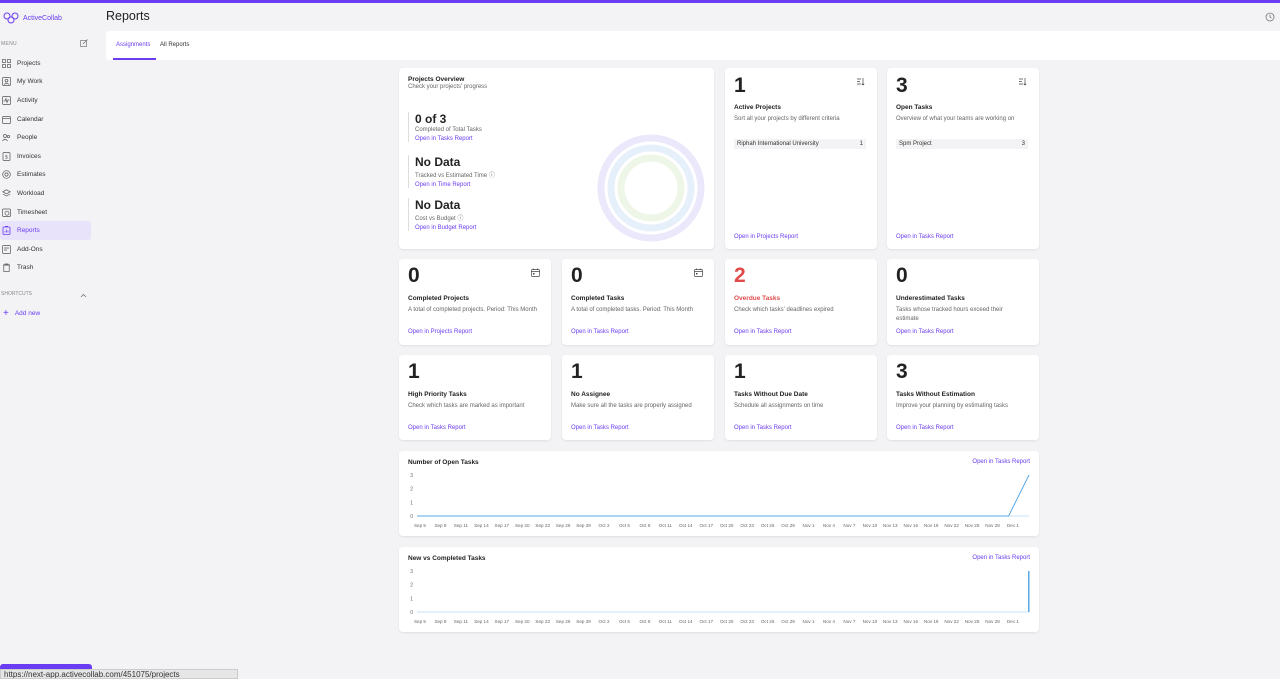  What do you see at coordinates (624, 621) in the screenshot?
I see `x-tick-label: Oct 5` at bounding box center [624, 621].